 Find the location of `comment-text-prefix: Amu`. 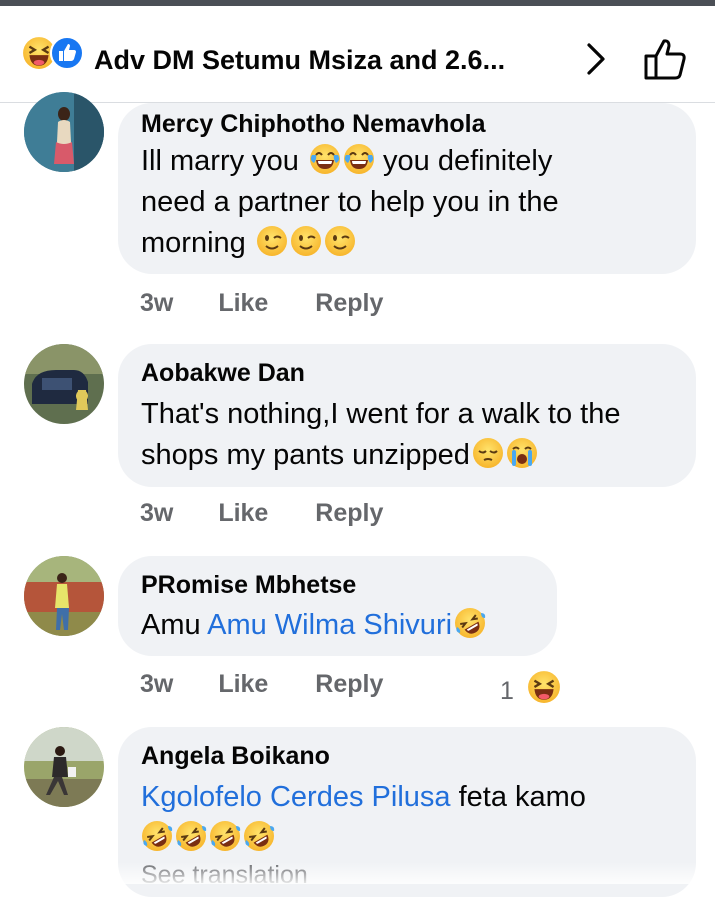

comment-text-prefix: Amu is located at coordinates (171, 625).